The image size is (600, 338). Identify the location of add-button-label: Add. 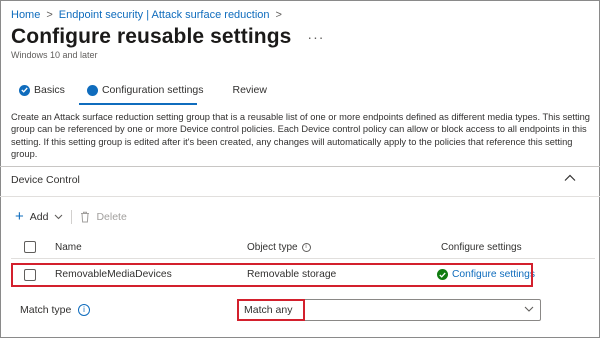
(39, 216).